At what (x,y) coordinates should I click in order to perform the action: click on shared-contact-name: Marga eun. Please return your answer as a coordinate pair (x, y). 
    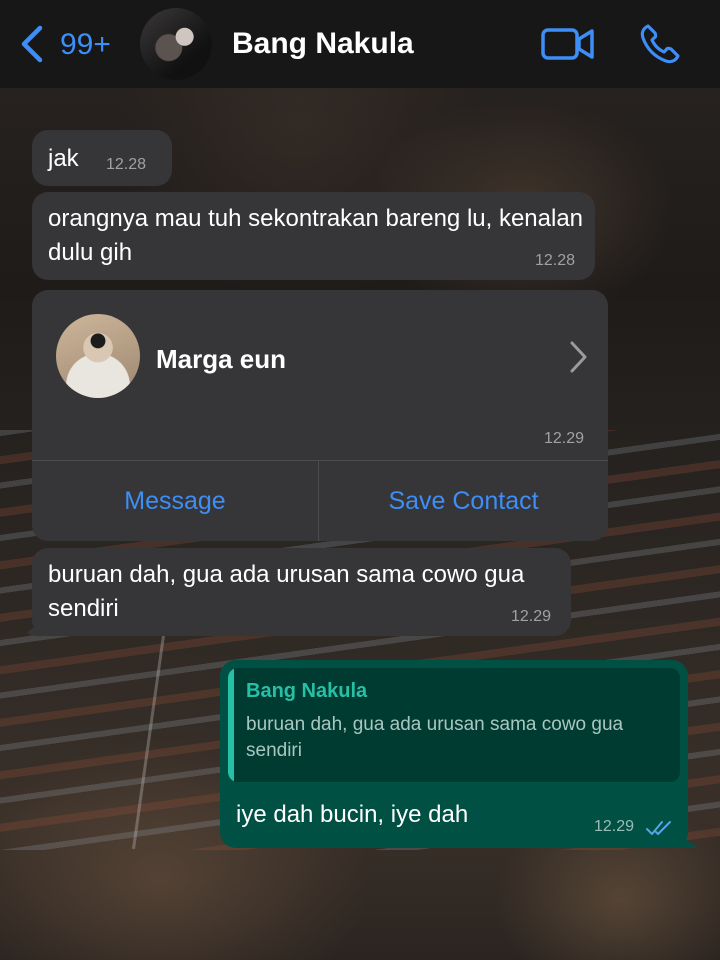
    Looking at the image, I should click on (221, 359).